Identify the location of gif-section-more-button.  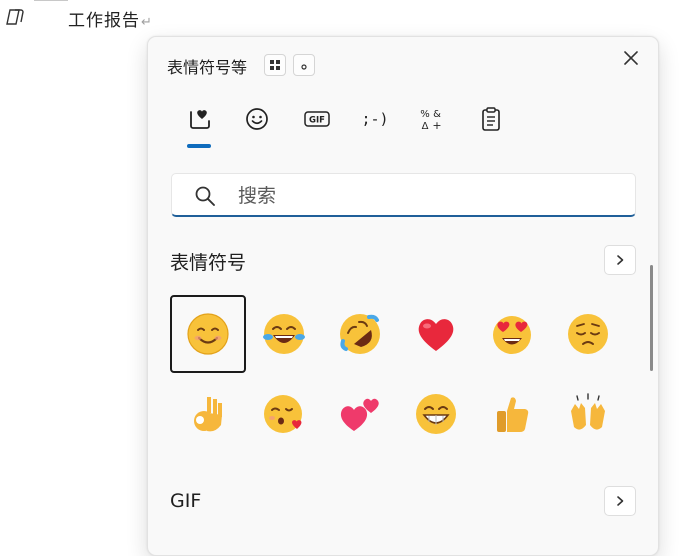
(620, 501).